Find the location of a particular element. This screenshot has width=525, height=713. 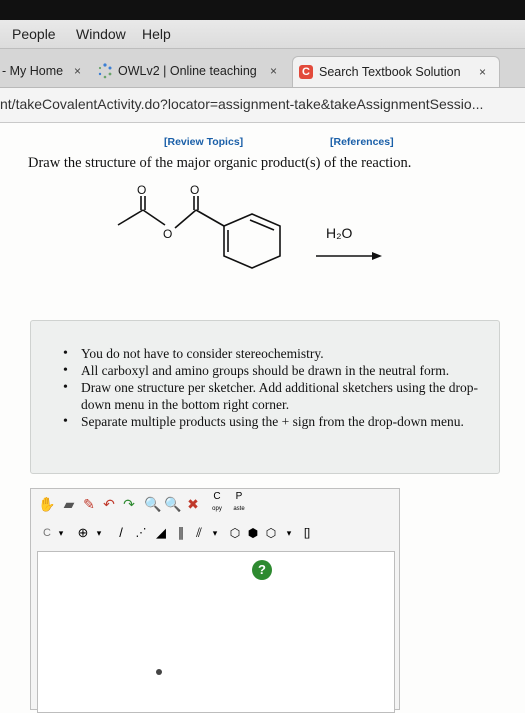

copy-button: C opy is located at coordinates (217, 501).